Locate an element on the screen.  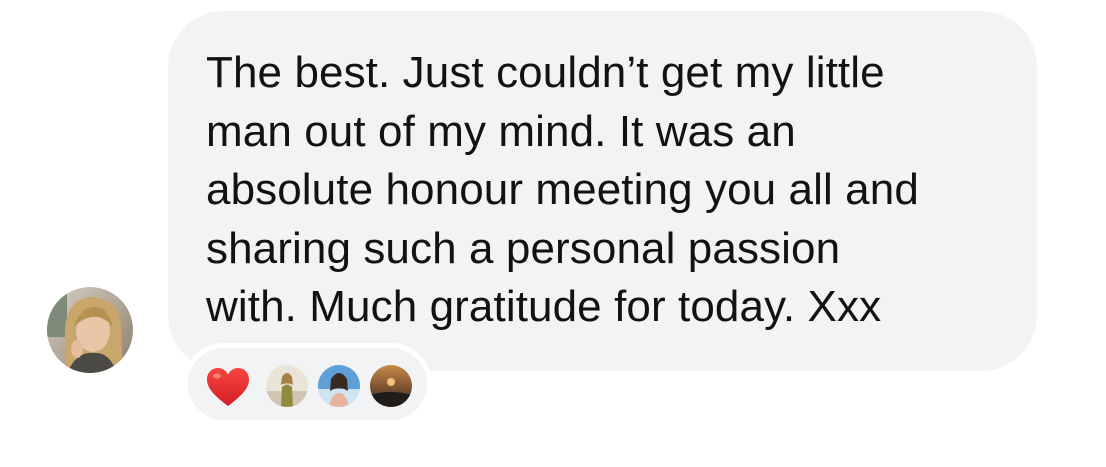
reactions-bar is located at coordinates (307, 384).